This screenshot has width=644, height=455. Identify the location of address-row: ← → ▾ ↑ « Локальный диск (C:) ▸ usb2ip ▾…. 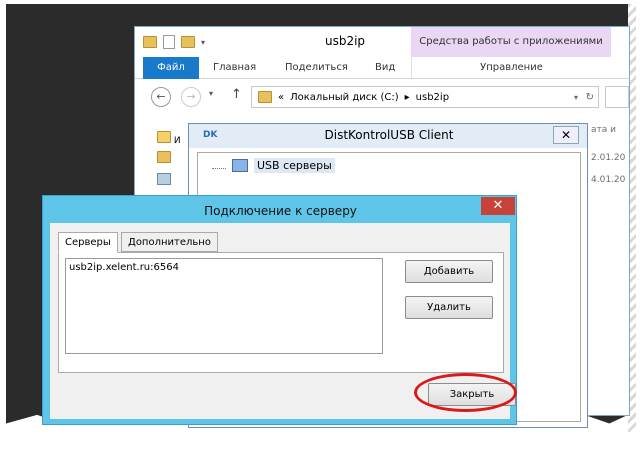
(382, 96).